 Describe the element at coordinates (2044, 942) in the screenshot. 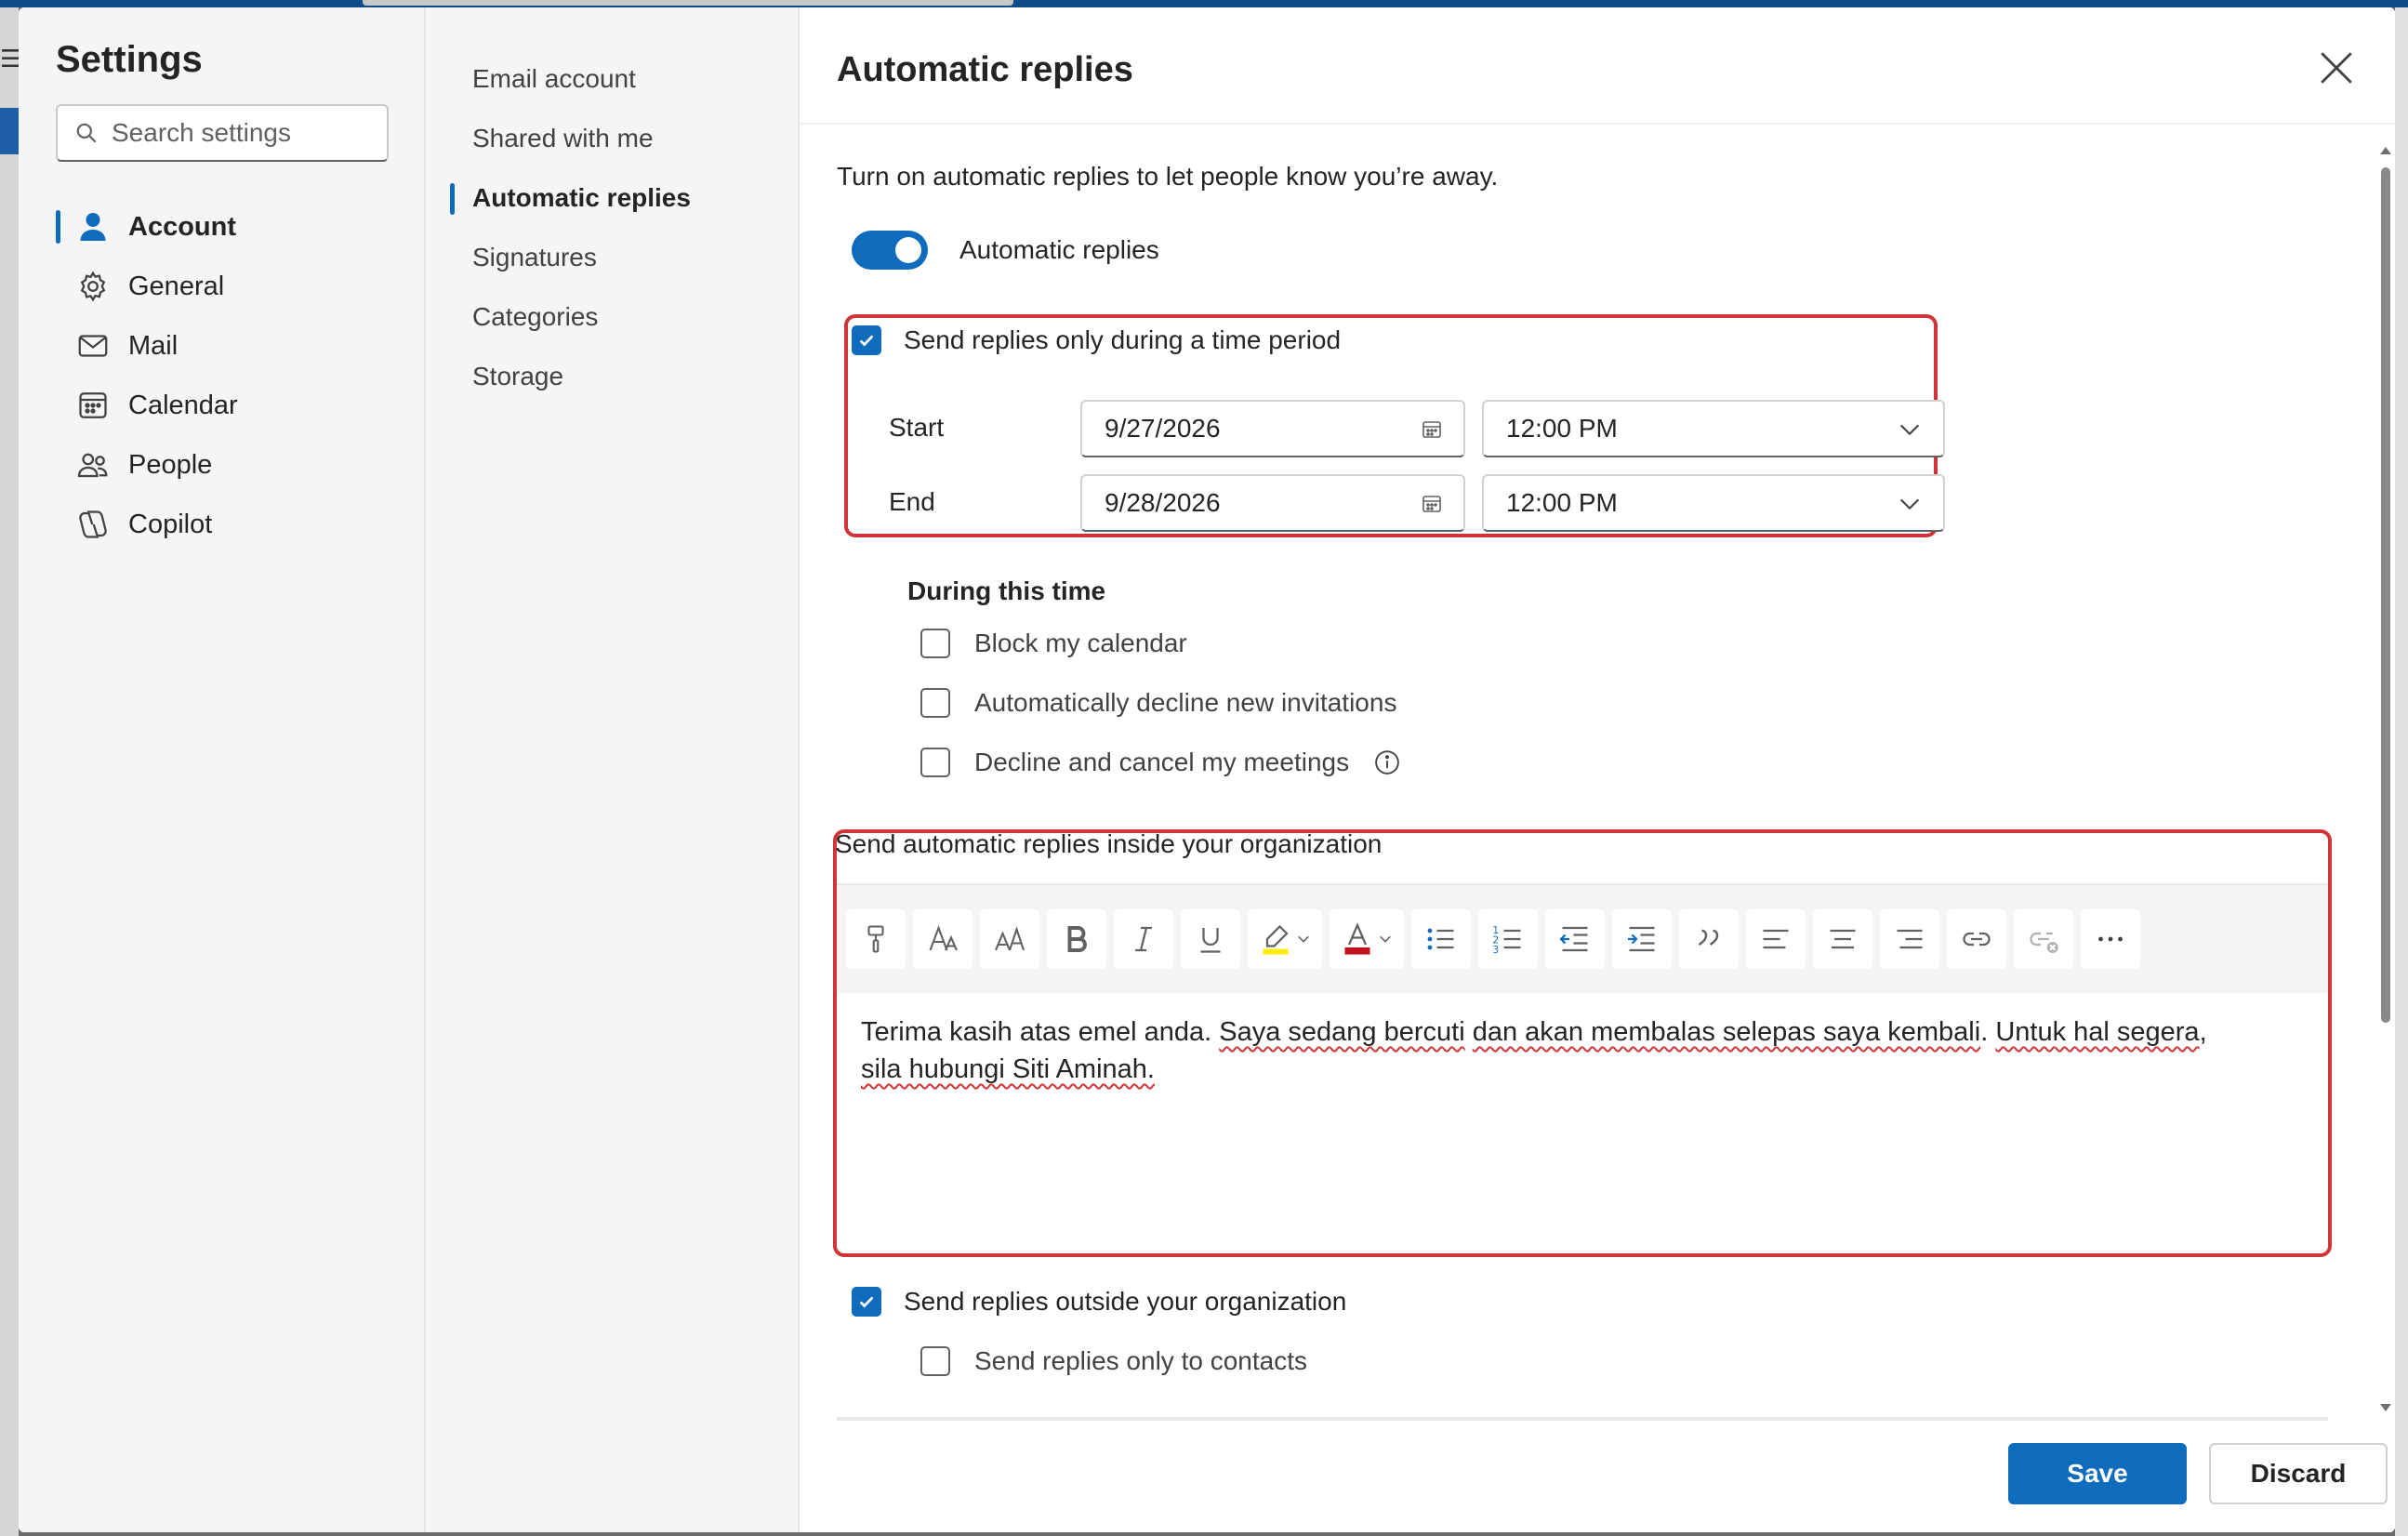

I see `unlink-icon` at that location.